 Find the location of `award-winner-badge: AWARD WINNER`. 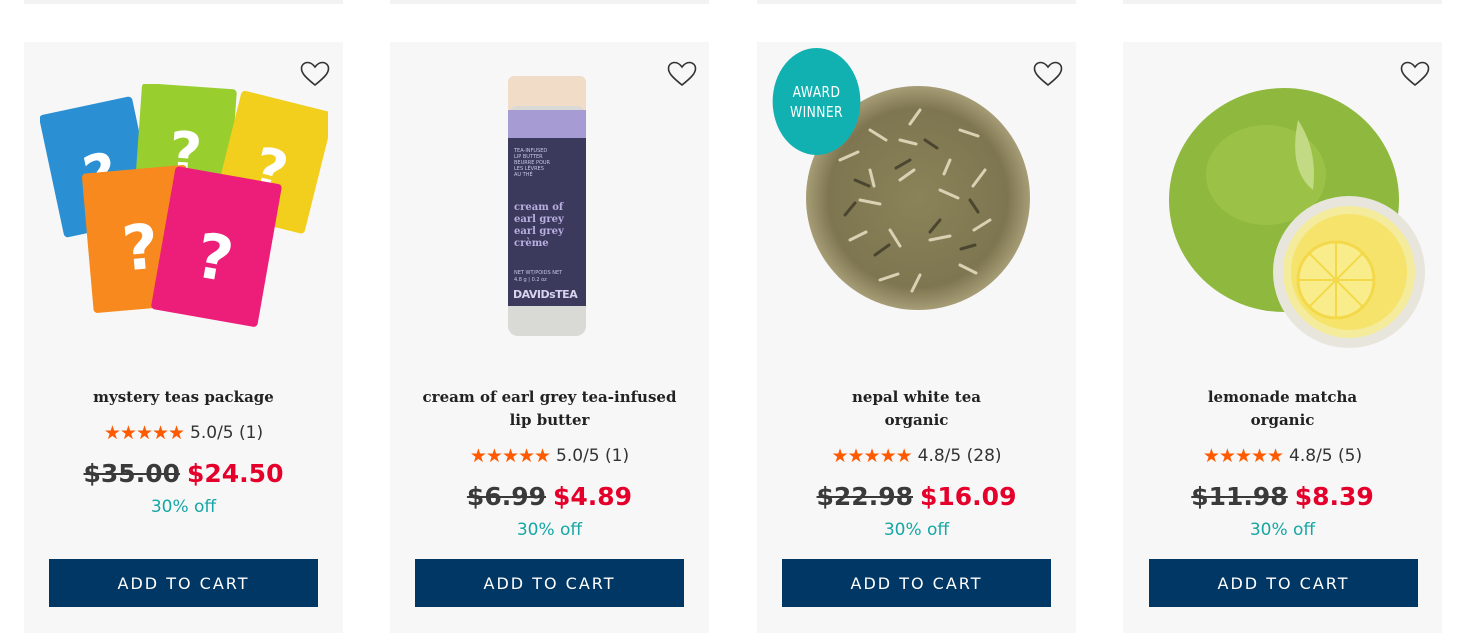

award-winner-badge: AWARD WINNER is located at coordinates (816, 101).